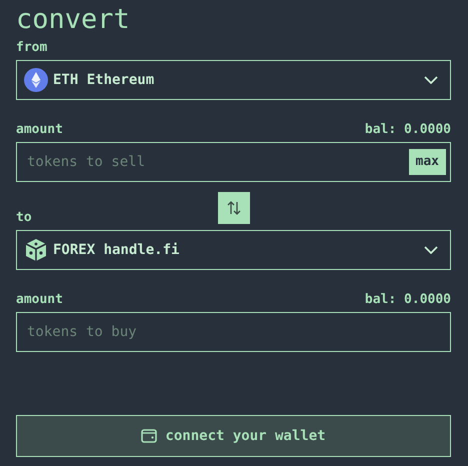 The height and width of the screenshot is (466, 468). I want to click on token-select: FOREX handle.fi, so click(233, 250).